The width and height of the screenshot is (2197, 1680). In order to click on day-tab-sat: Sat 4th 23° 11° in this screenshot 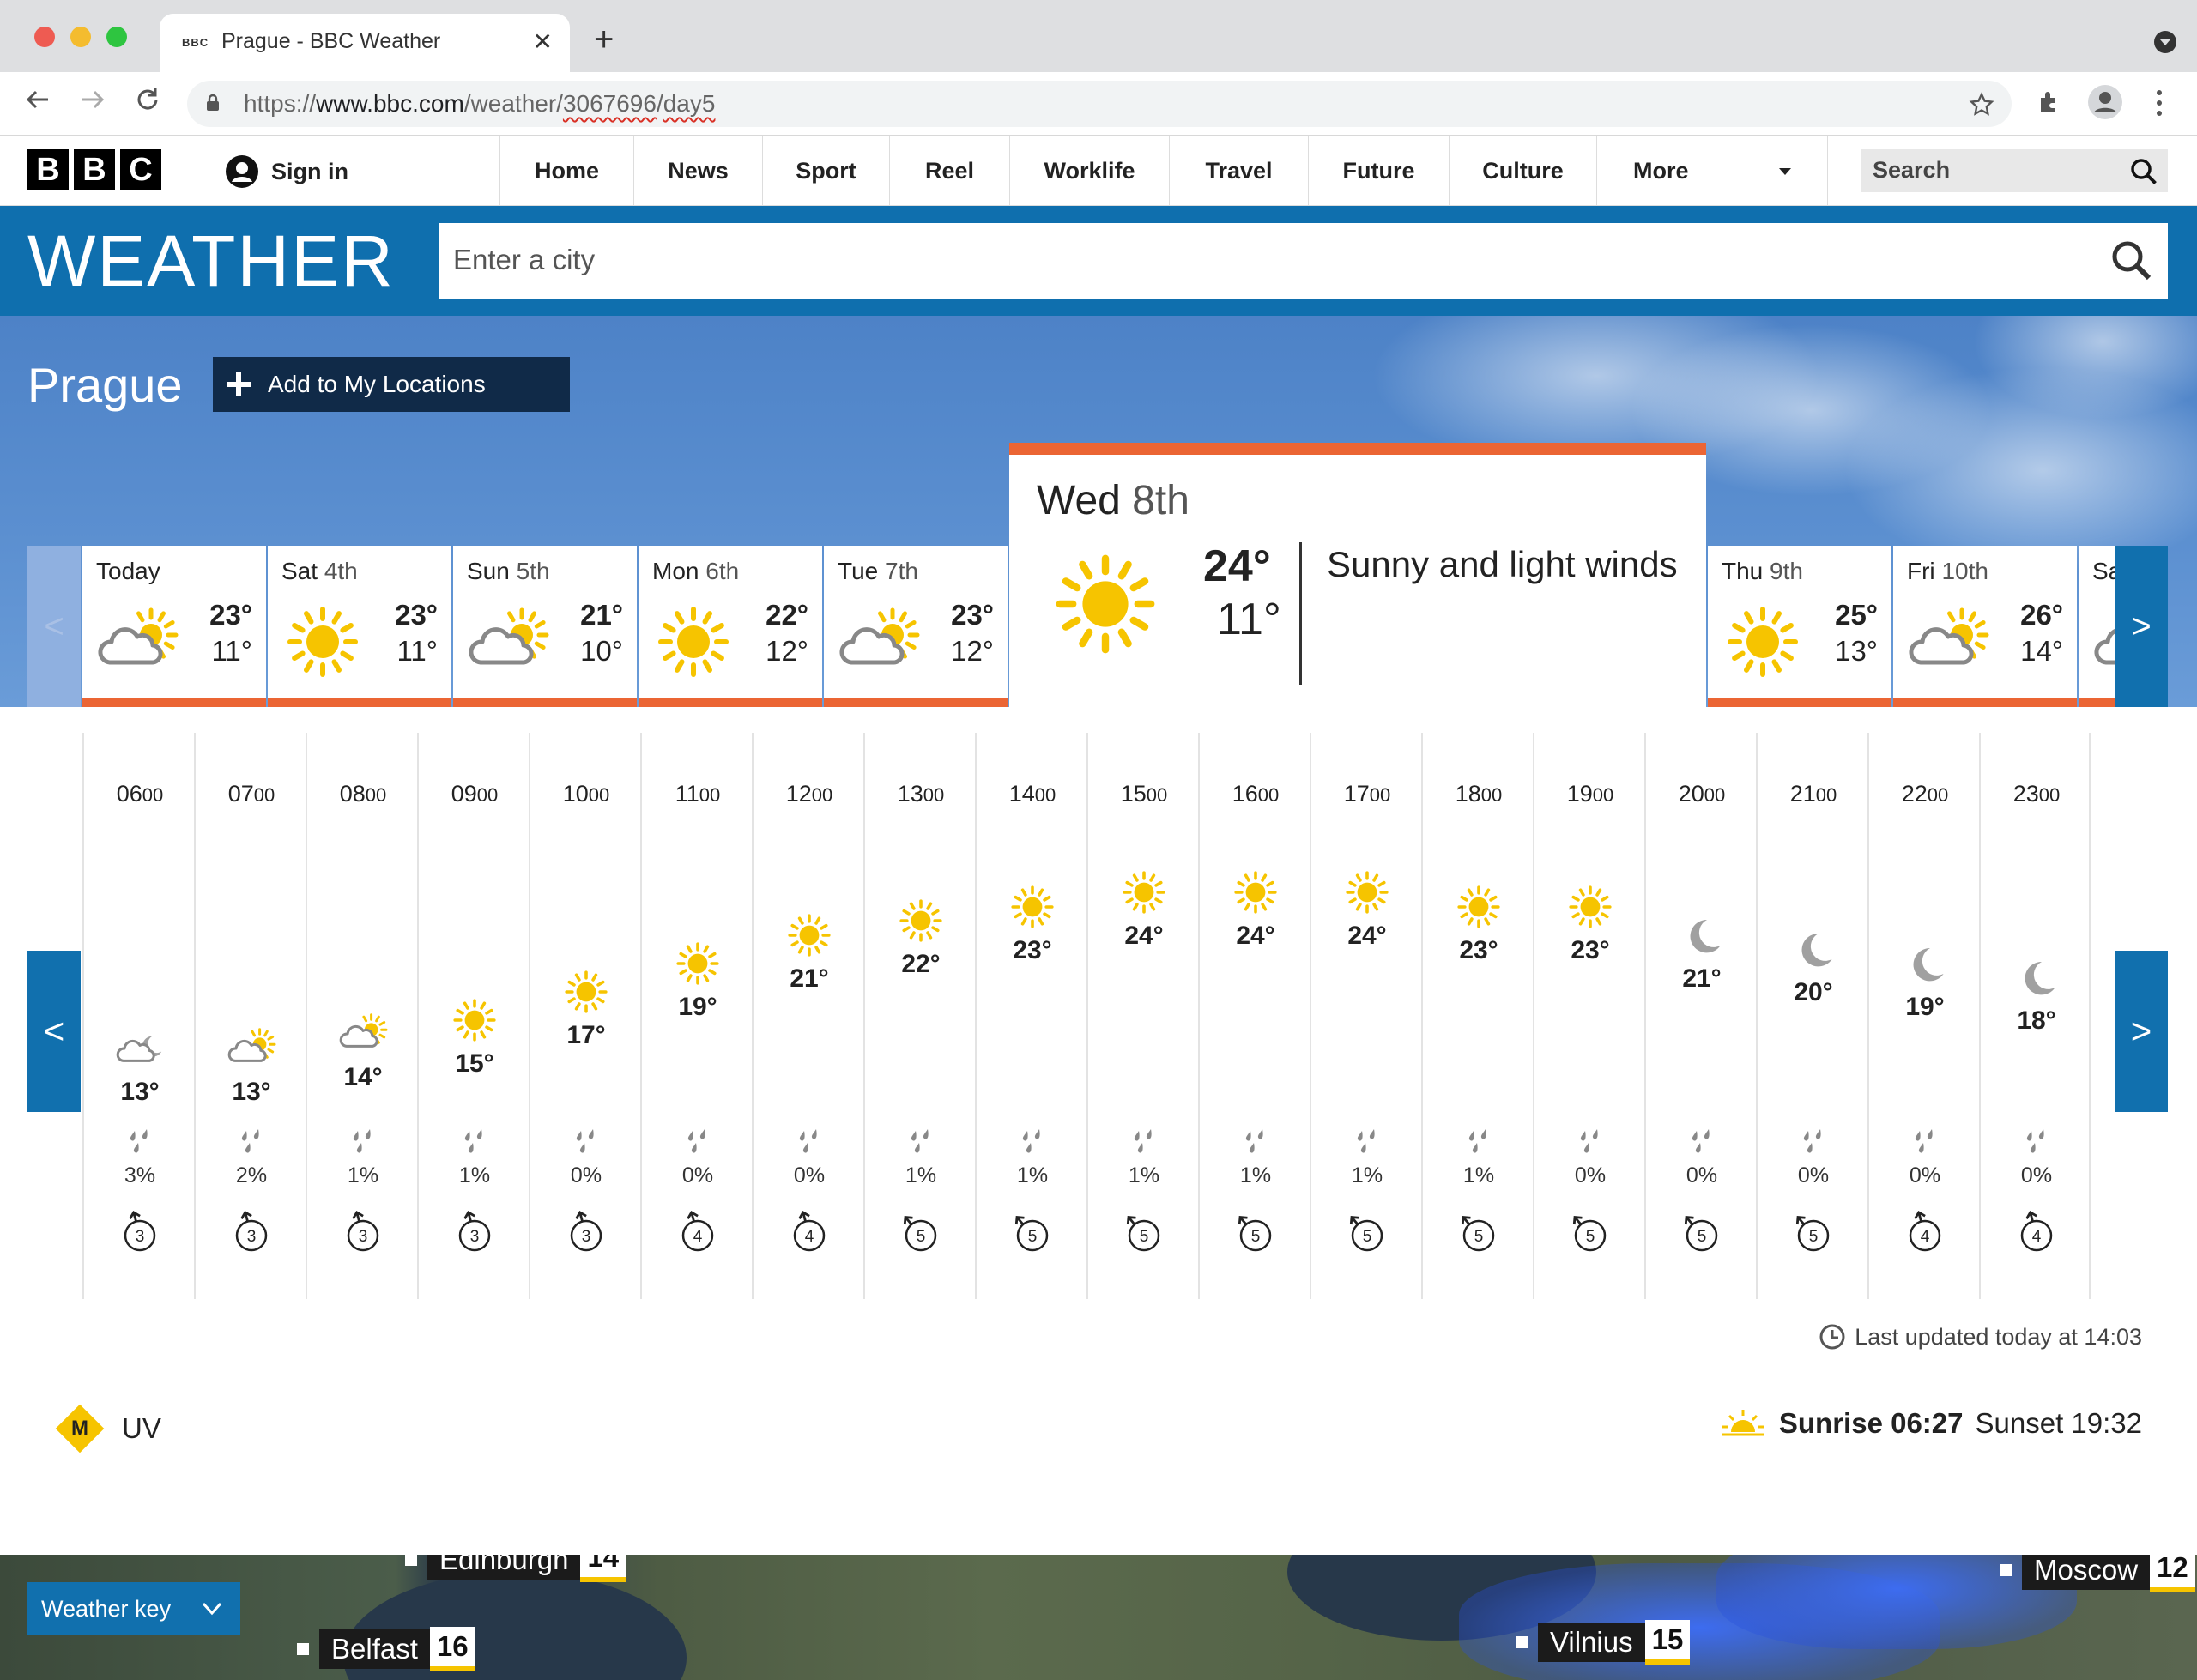, I will do `click(359, 626)`.